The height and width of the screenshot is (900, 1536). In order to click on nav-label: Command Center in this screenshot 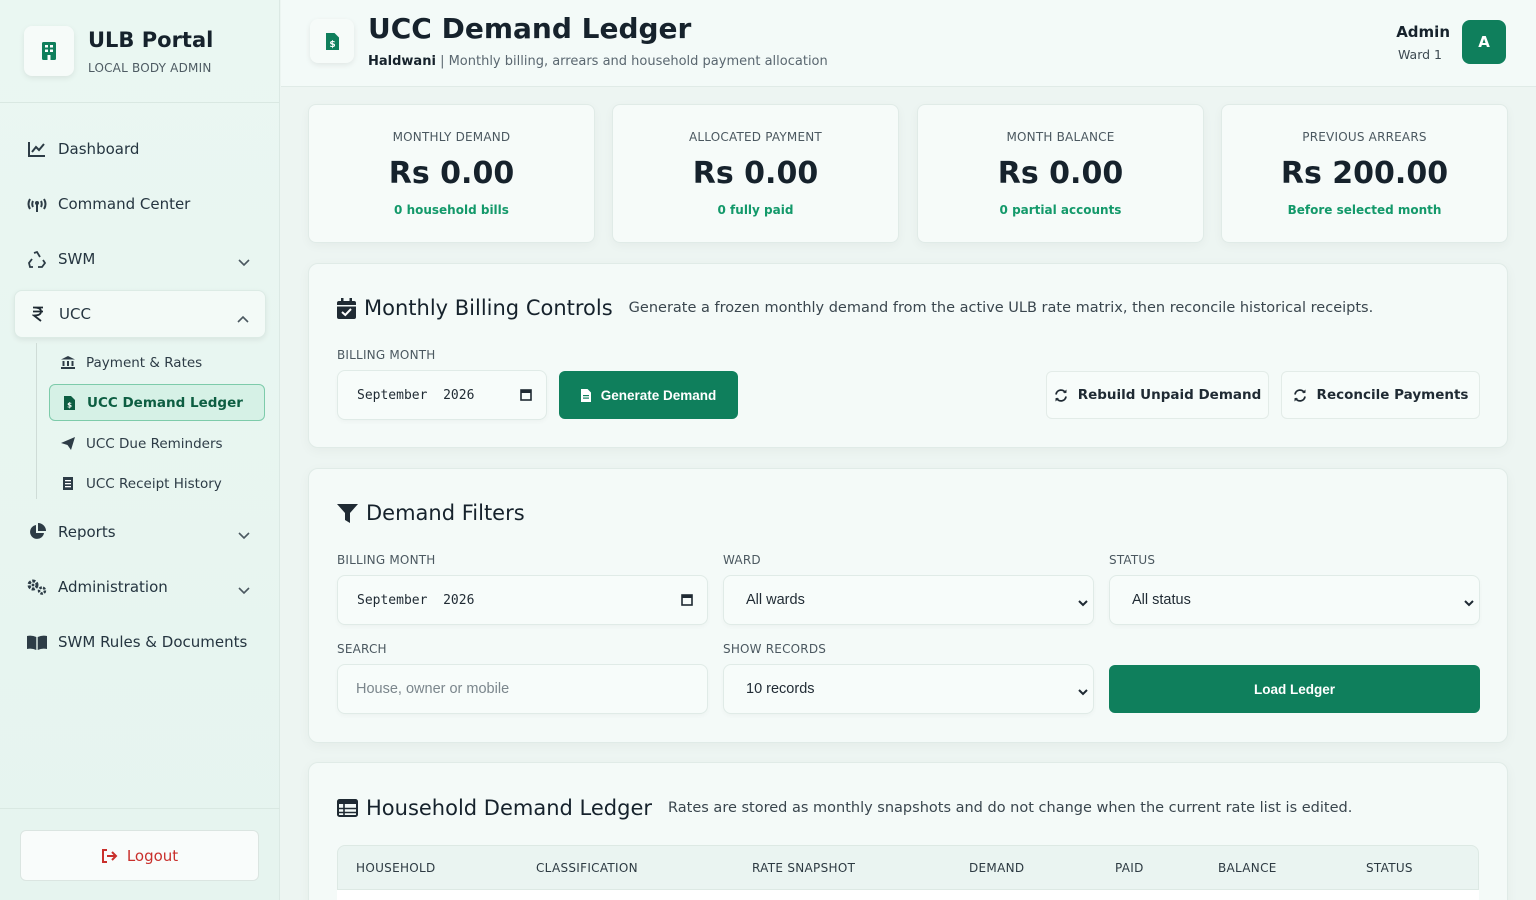, I will do `click(124, 204)`.